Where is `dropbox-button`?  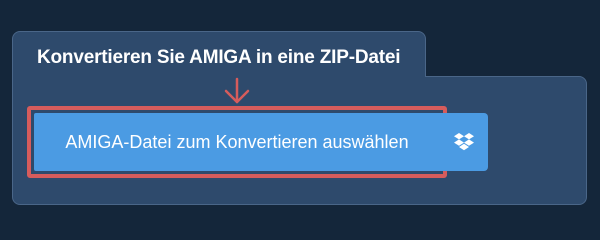 dropbox-button is located at coordinates (464, 142).